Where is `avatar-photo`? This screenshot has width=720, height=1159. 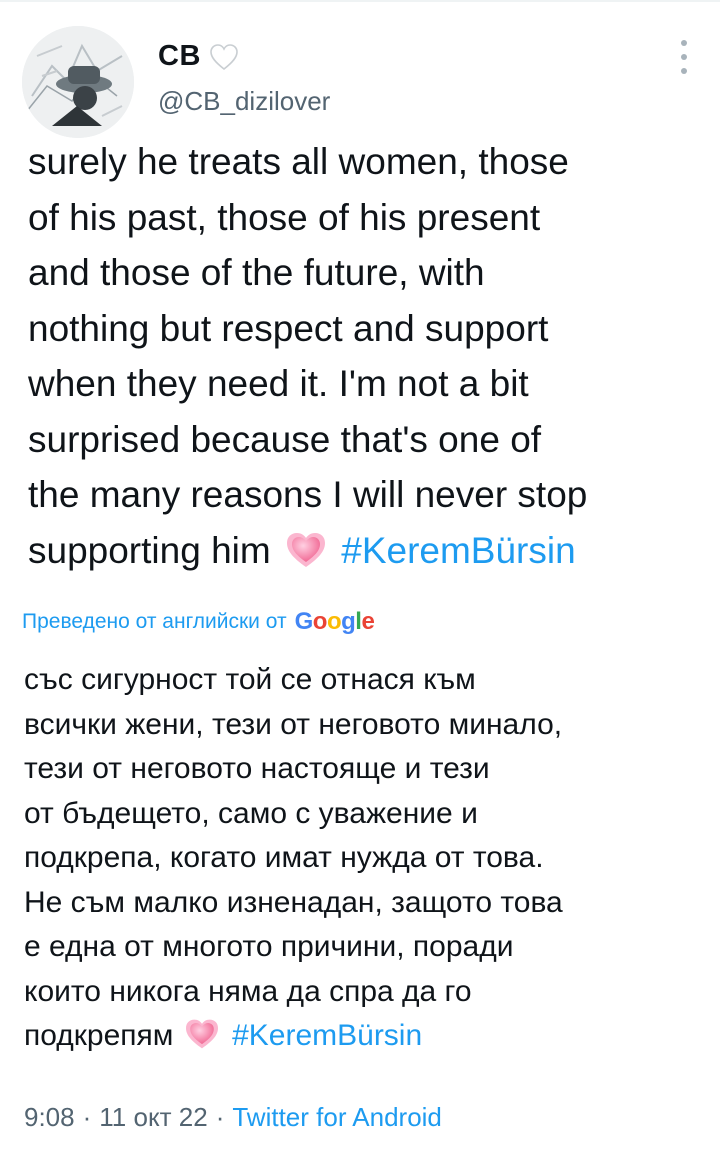
avatar-photo is located at coordinates (78, 82).